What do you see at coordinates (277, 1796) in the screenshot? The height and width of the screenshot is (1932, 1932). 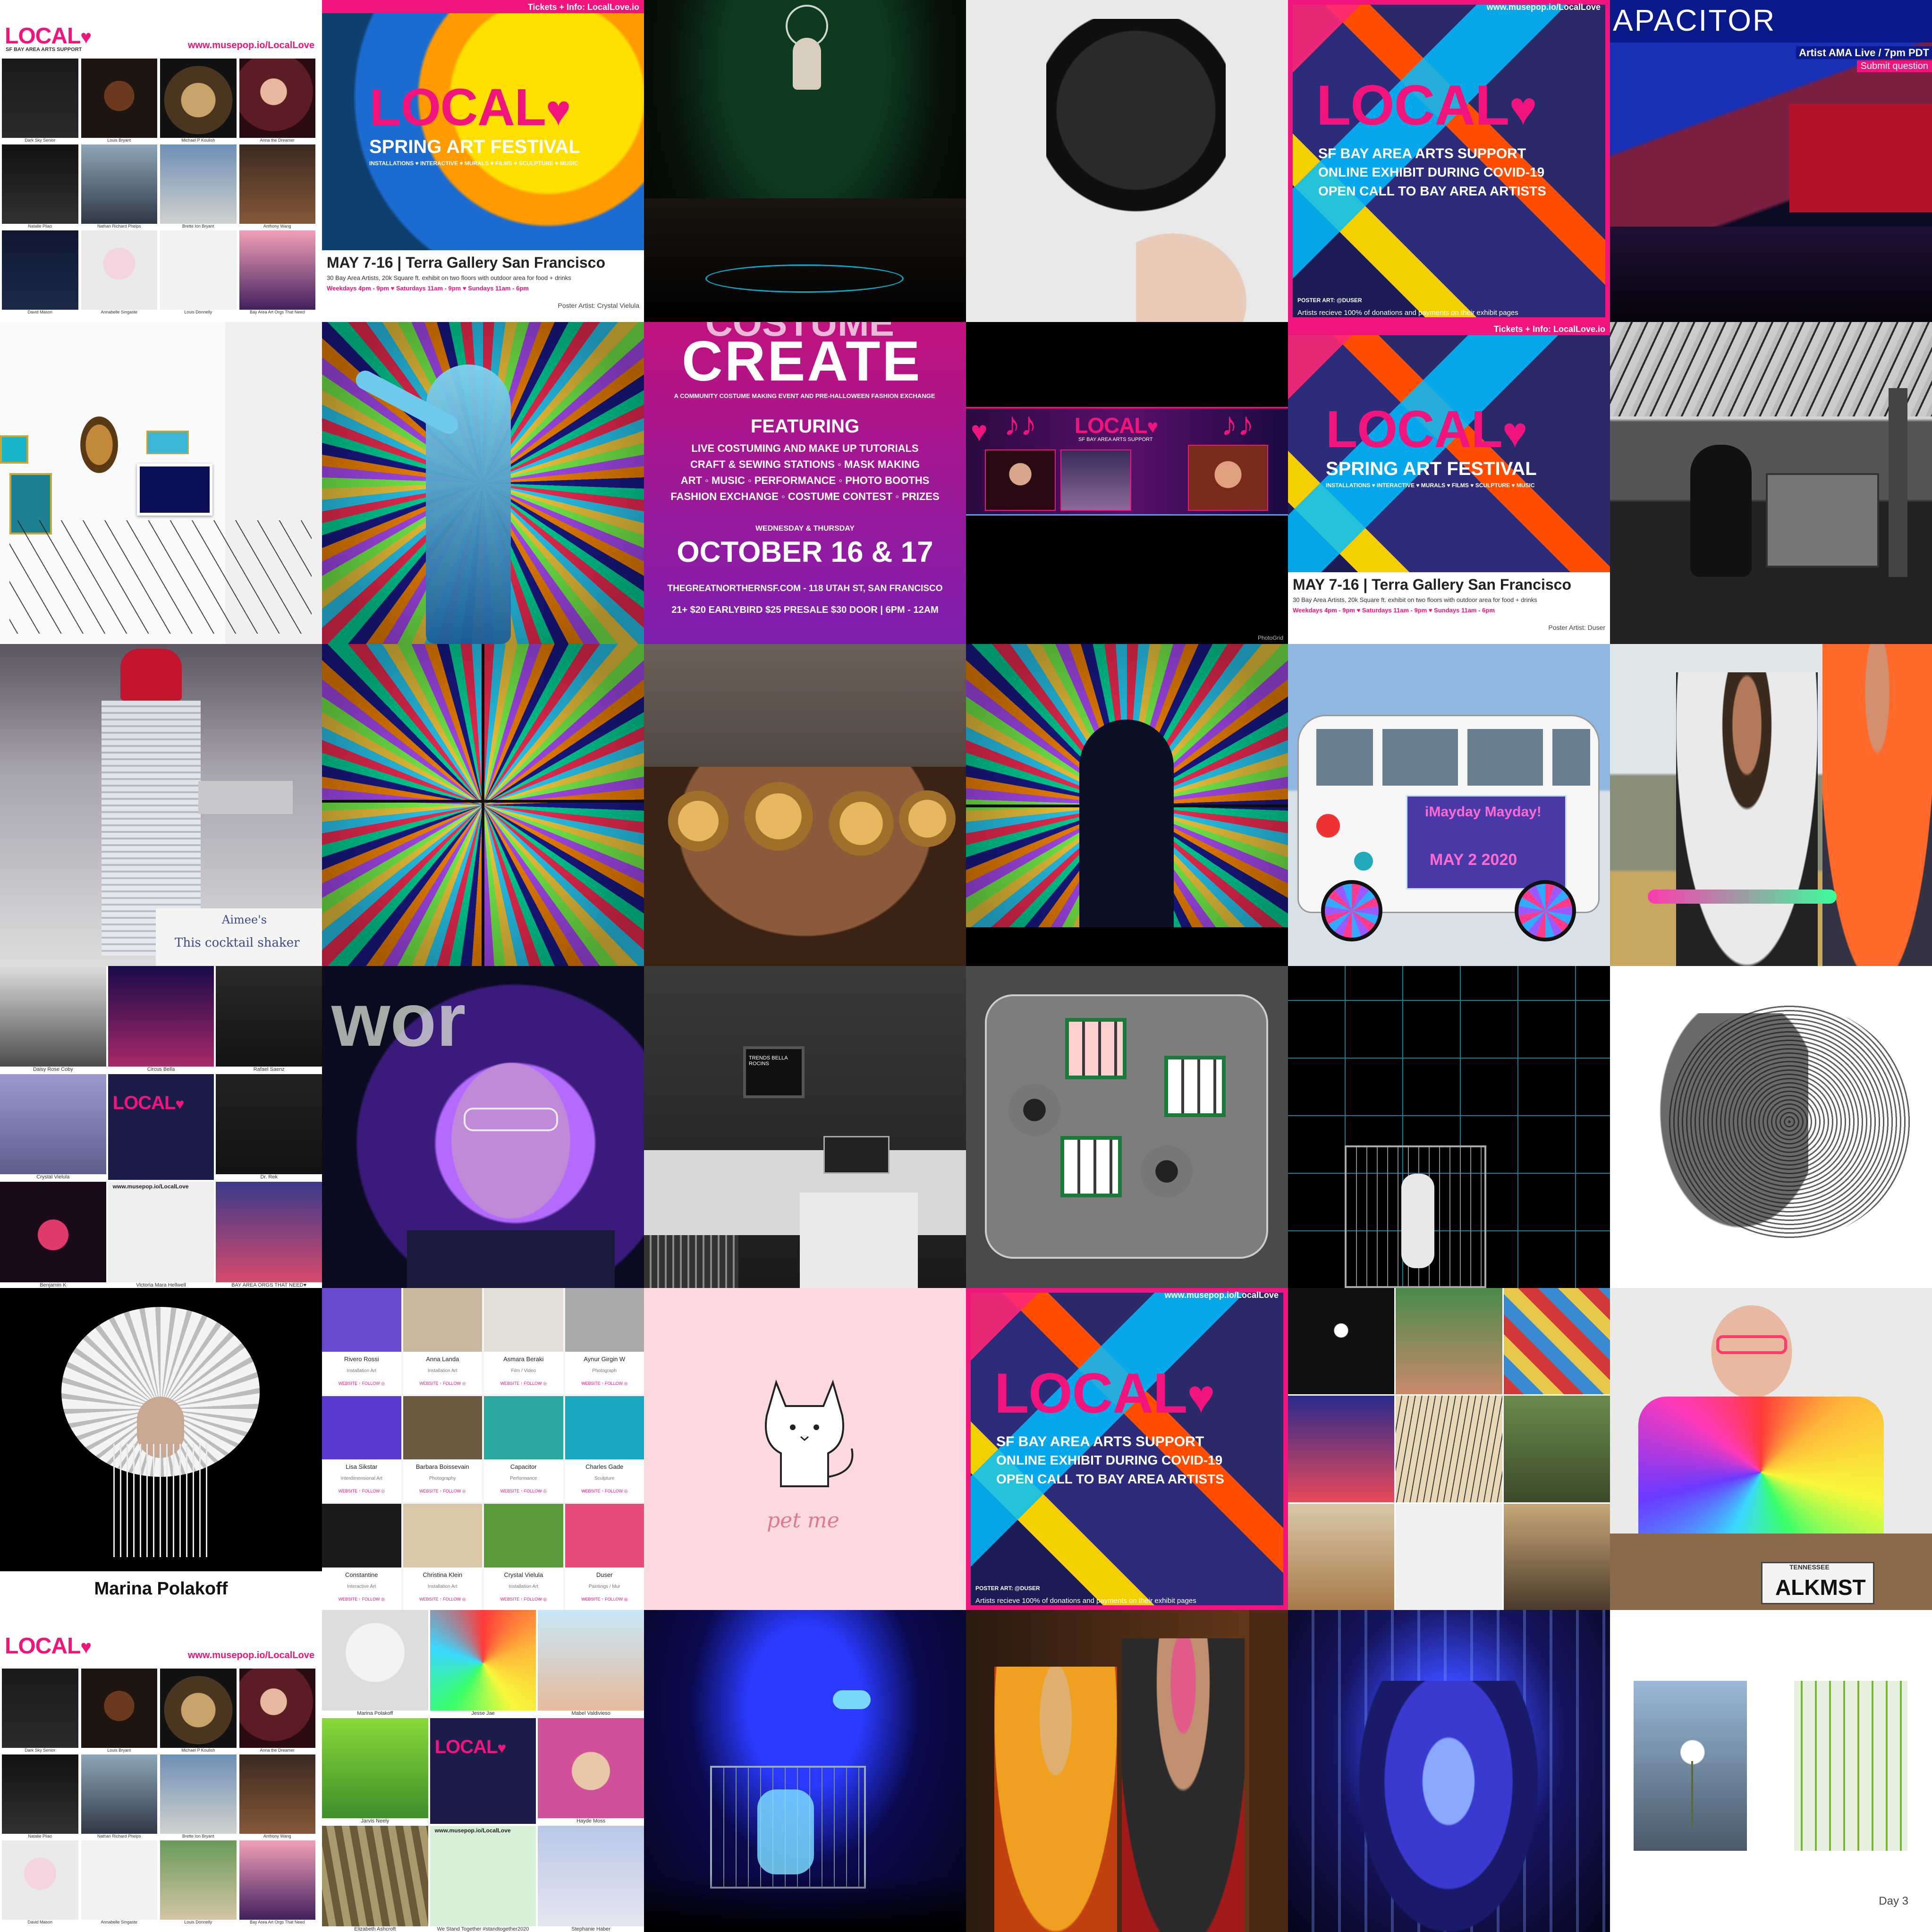 I see `thumb: Anthony Wang` at bounding box center [277, 1796].